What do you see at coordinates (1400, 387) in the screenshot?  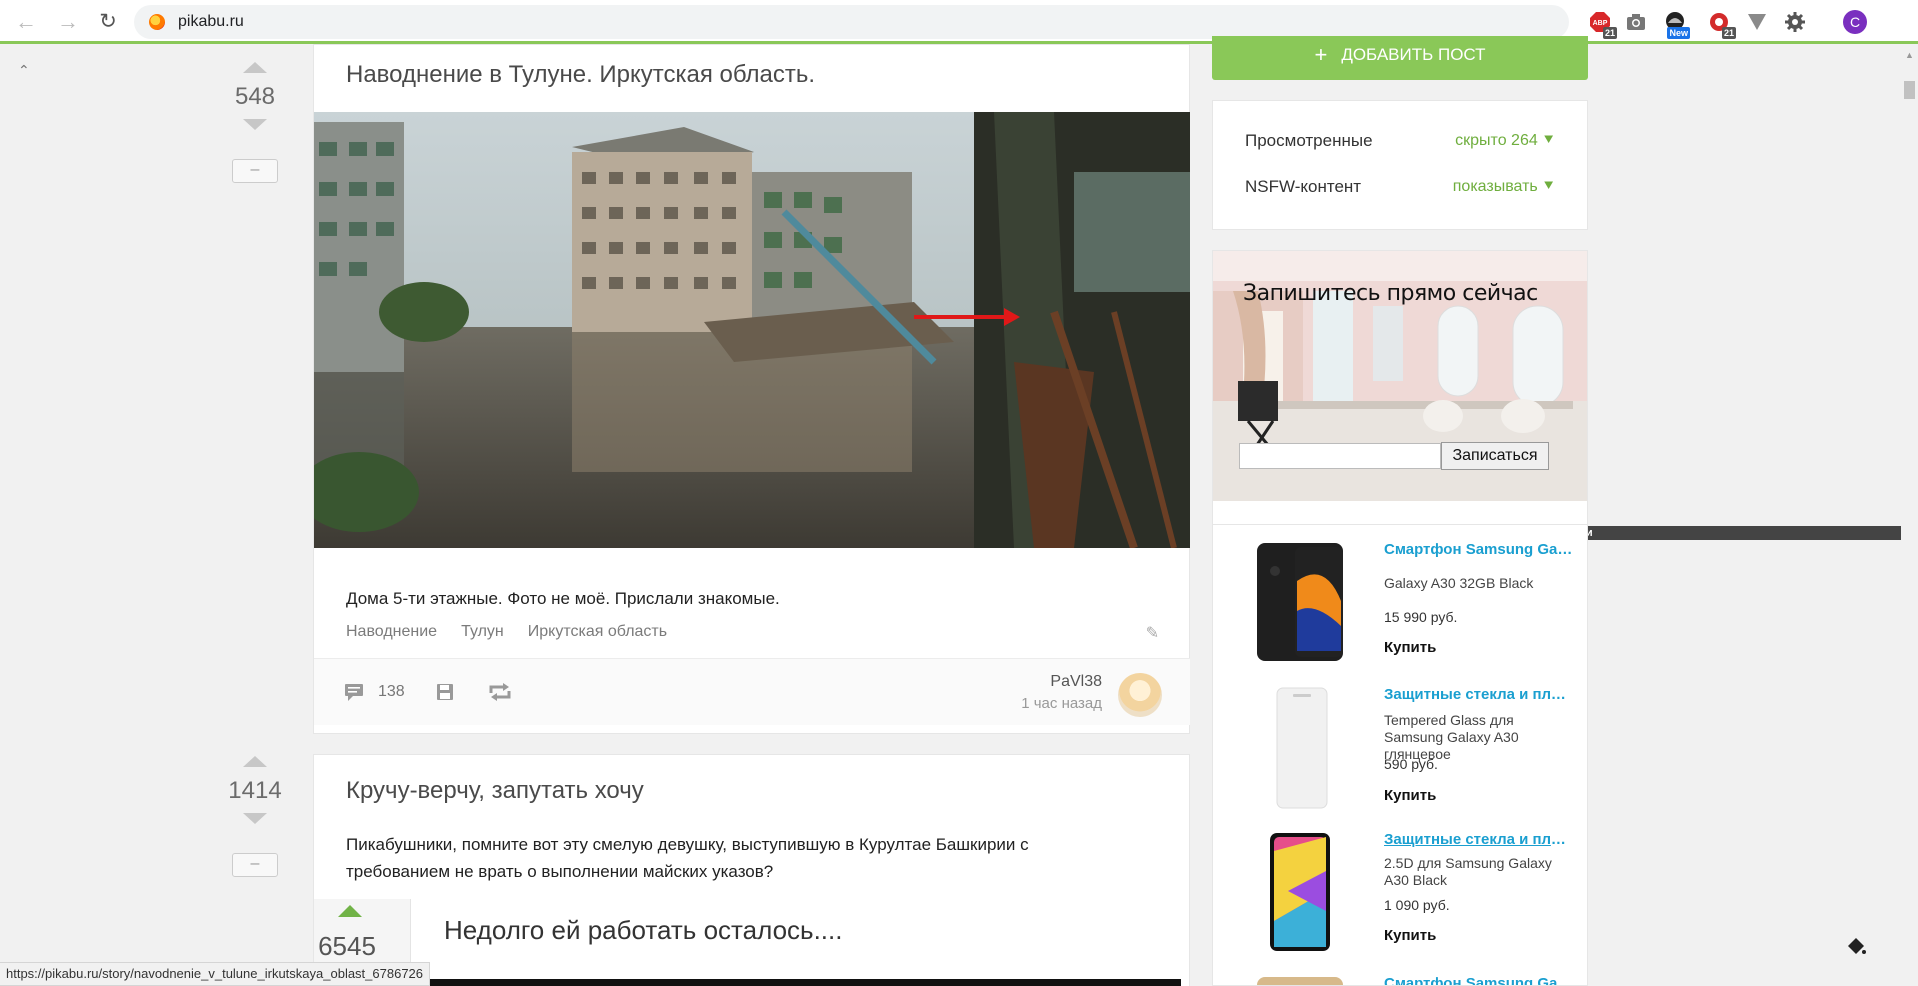 I see `ad-banner: Запишитесь прямо сейчас Записаться` at bounding box center [1400, 387].